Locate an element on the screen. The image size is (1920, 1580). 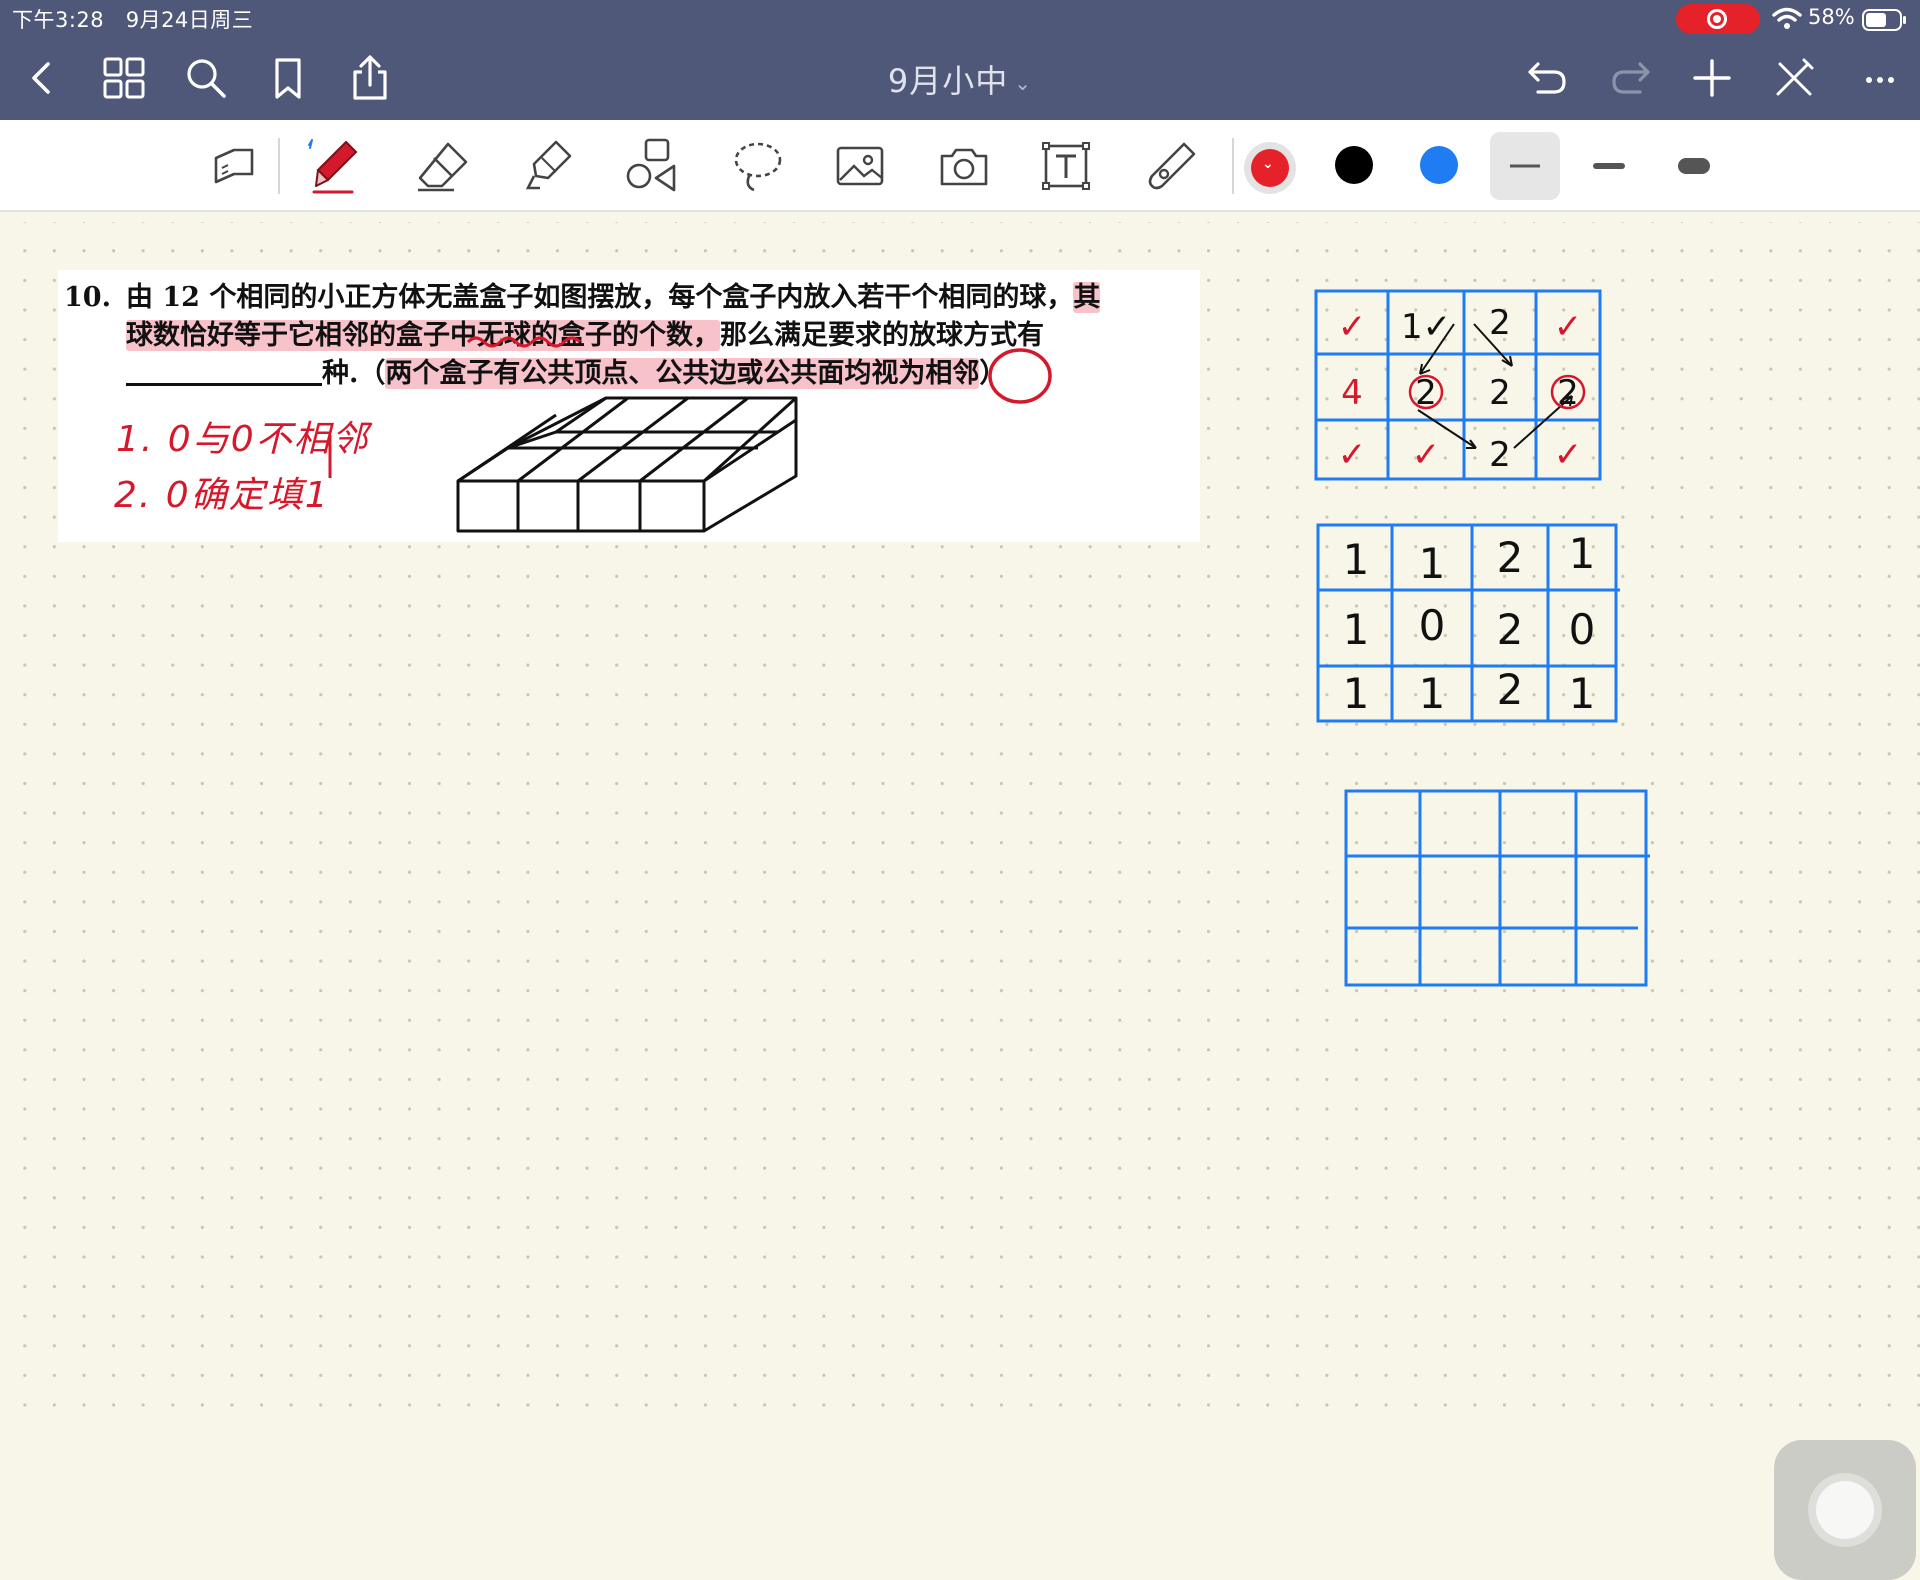
record-icon is located at coordinates (1717, 19).